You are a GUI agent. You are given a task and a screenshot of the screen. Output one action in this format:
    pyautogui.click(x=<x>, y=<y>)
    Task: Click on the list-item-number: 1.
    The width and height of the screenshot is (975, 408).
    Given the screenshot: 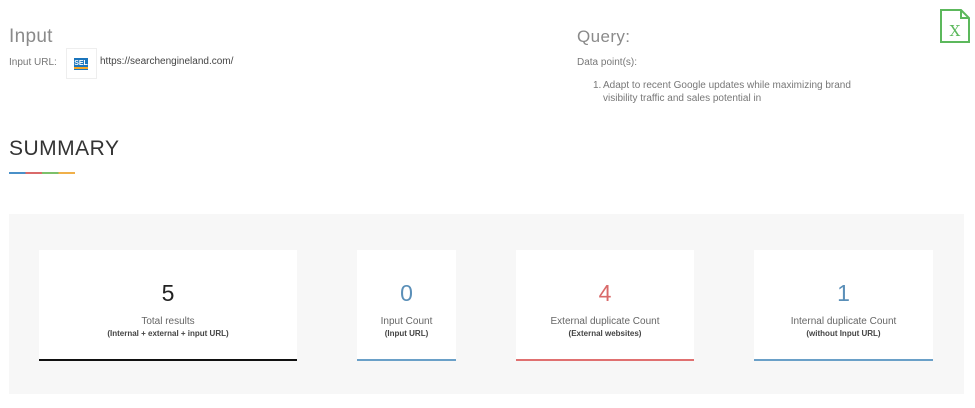 What is the action you would take?
    pyautogui.click(x=597, y=85)
    